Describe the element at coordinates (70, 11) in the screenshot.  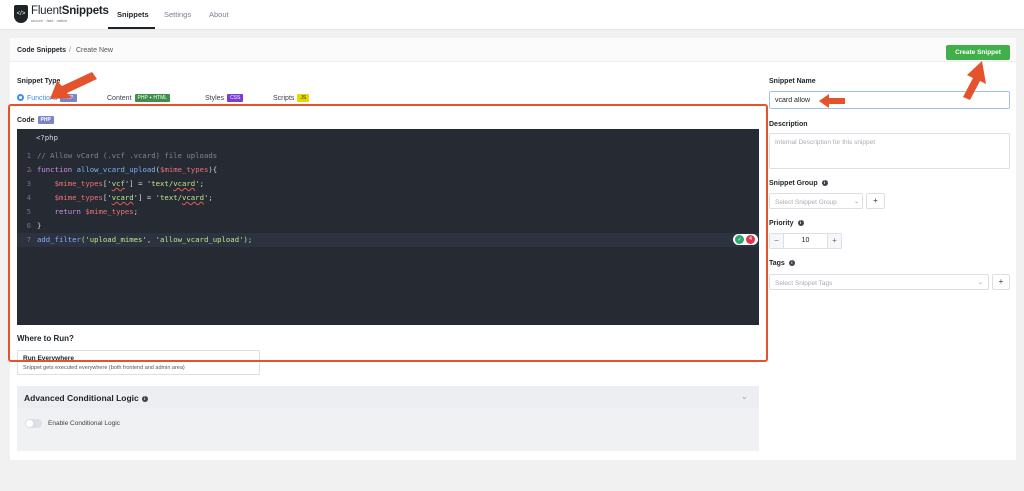
I see `logo-name: FluentSnippets` at that location.